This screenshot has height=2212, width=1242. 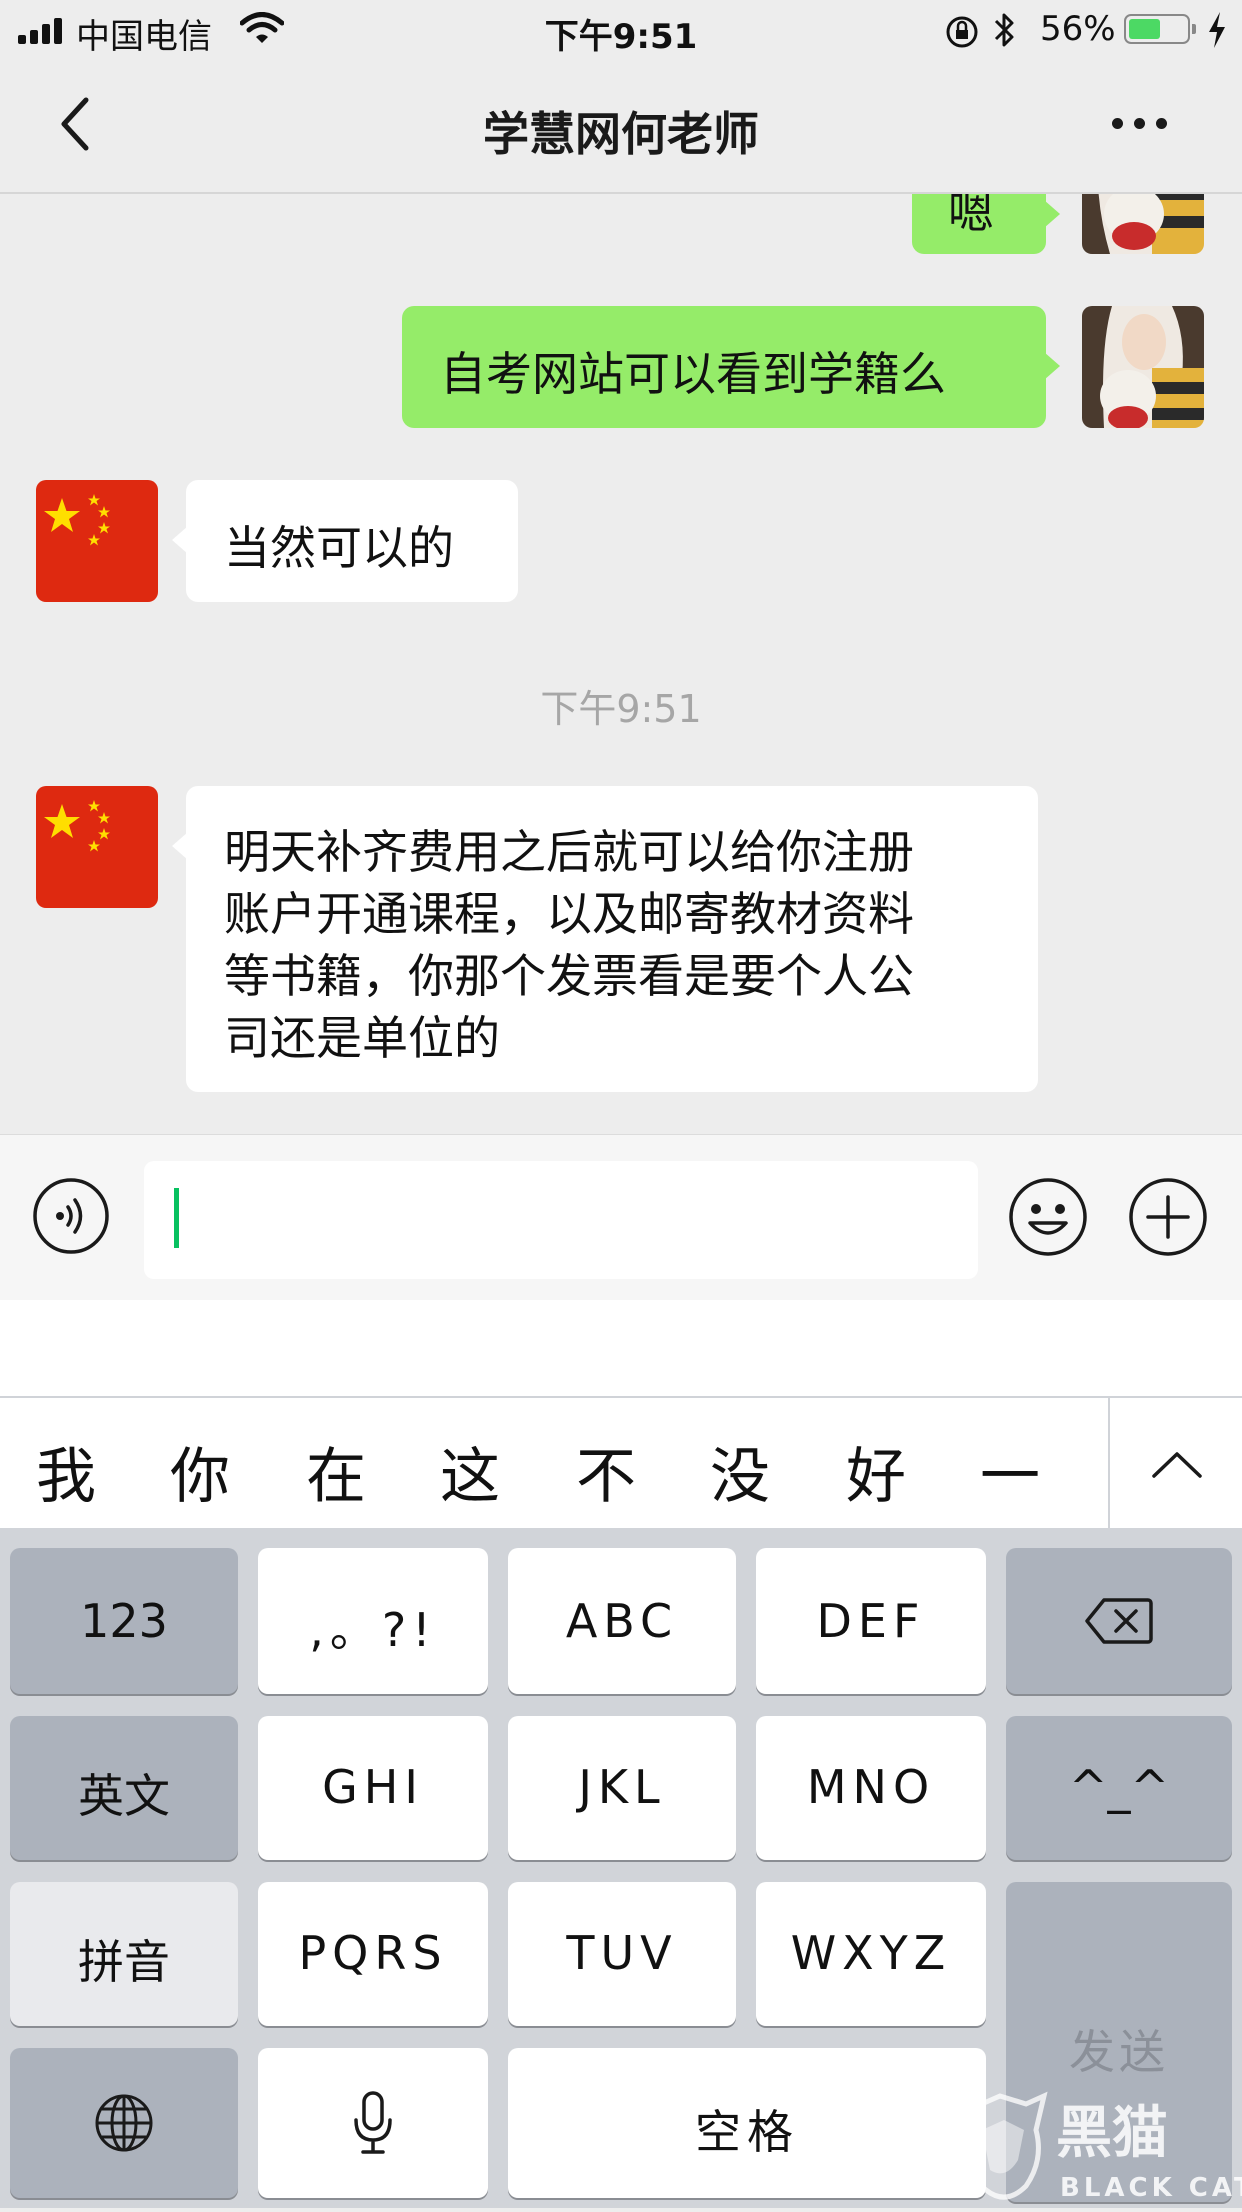 I want to click on watermark-text-en: BLACK CAT, so click(x=1151, y=2188).